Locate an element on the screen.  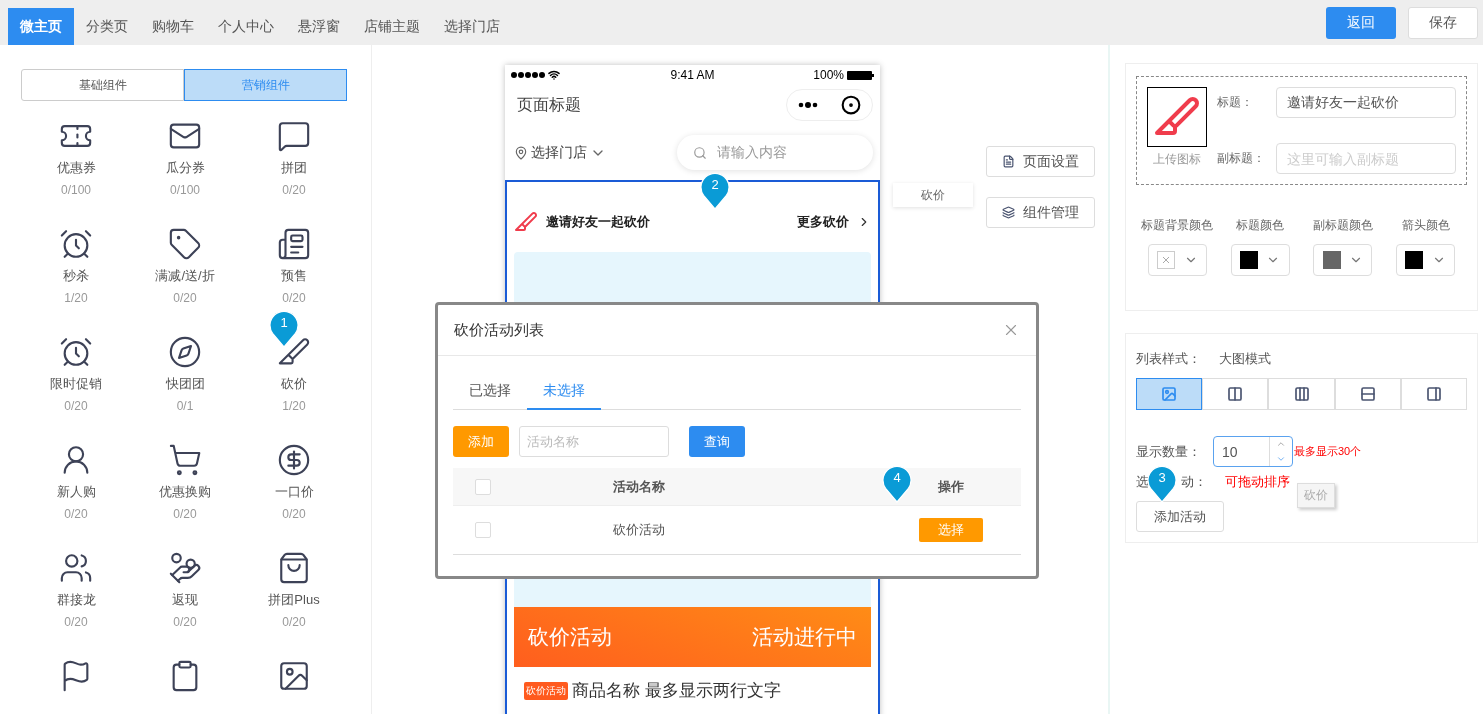
two-column-icon is located at coordinates (1235, 394).